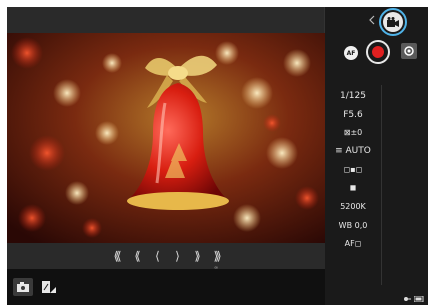 The width and height of the screenshot is (432, 308). What do you see at coordinates (419, 299) in the screenshot?
I see `battery-icon` at bounding box center [419, 299].